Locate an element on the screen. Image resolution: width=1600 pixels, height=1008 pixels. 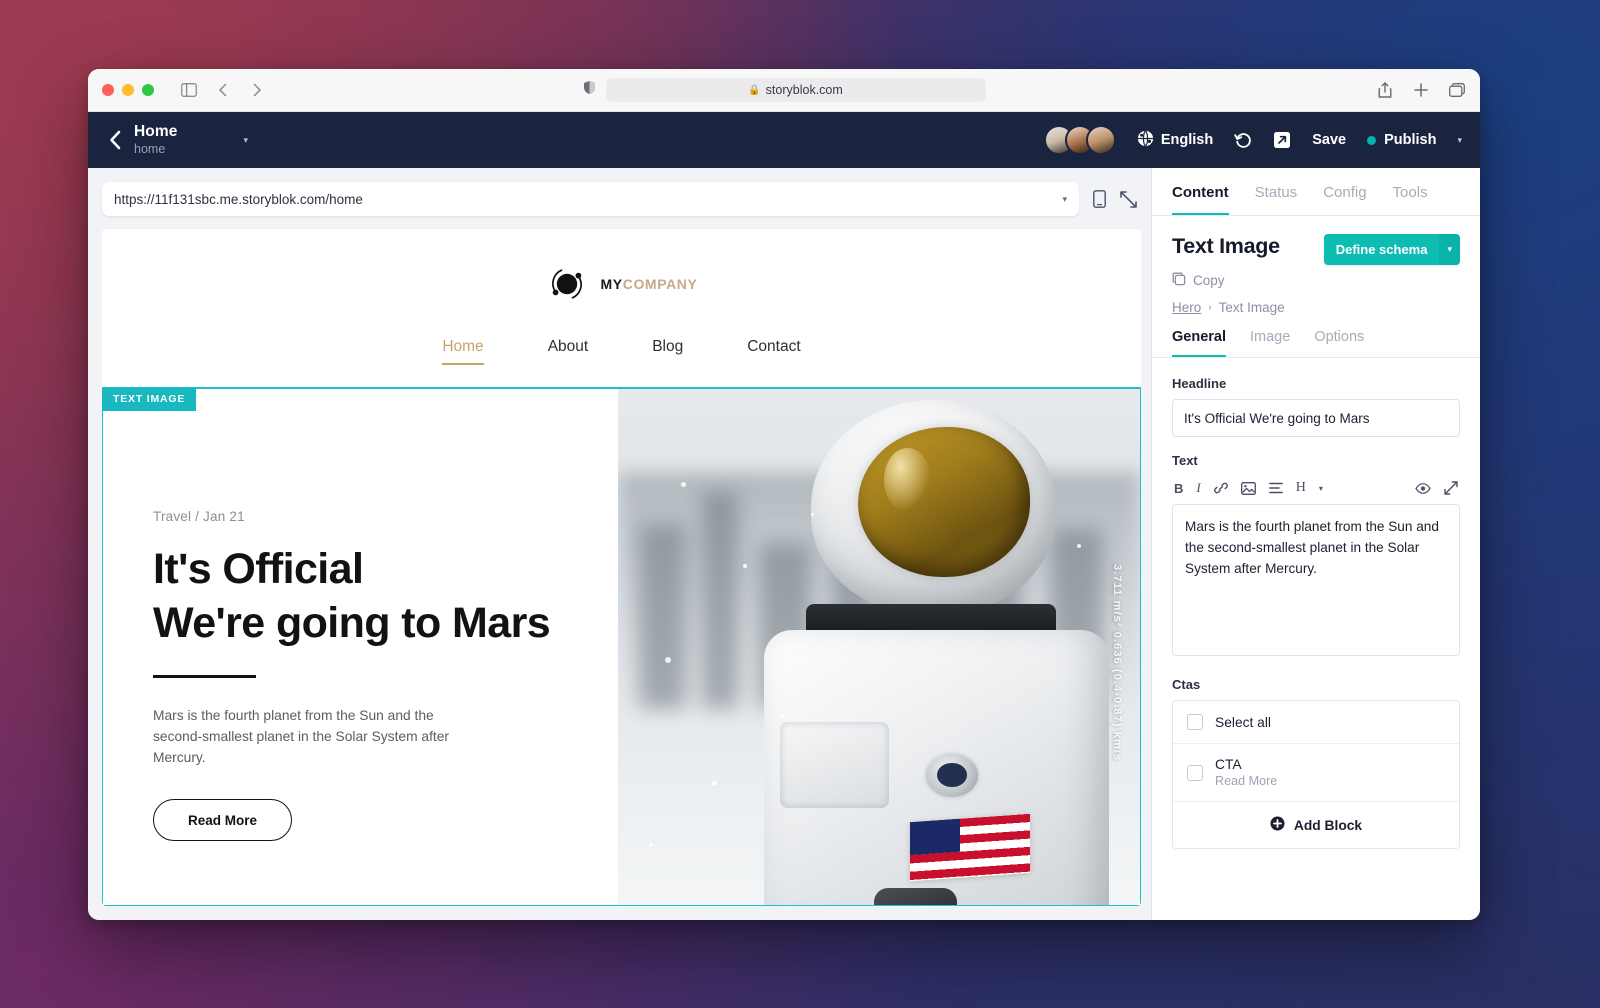
ctas-field: Ctas Select all CTA Read More Add Block is located at coordinates (1316, 763).